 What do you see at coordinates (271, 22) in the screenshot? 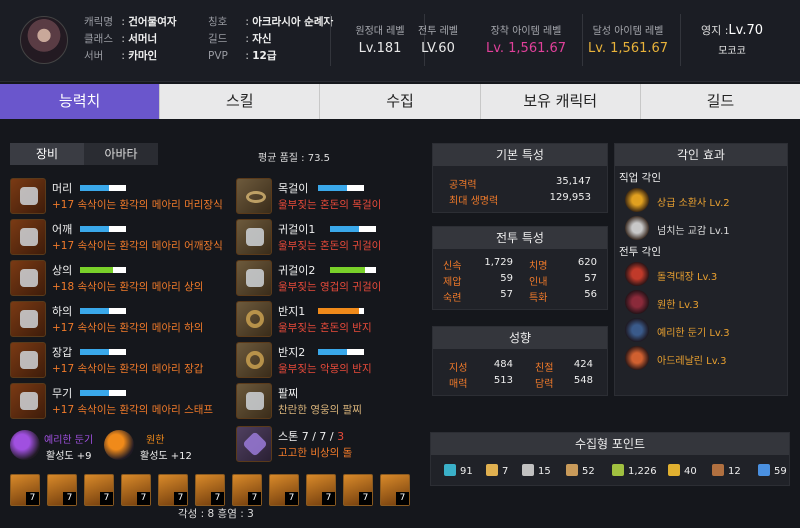
I see `profile-field-title: 칭호 : 아크라시아 순례자` at bounding box center [271, 22].